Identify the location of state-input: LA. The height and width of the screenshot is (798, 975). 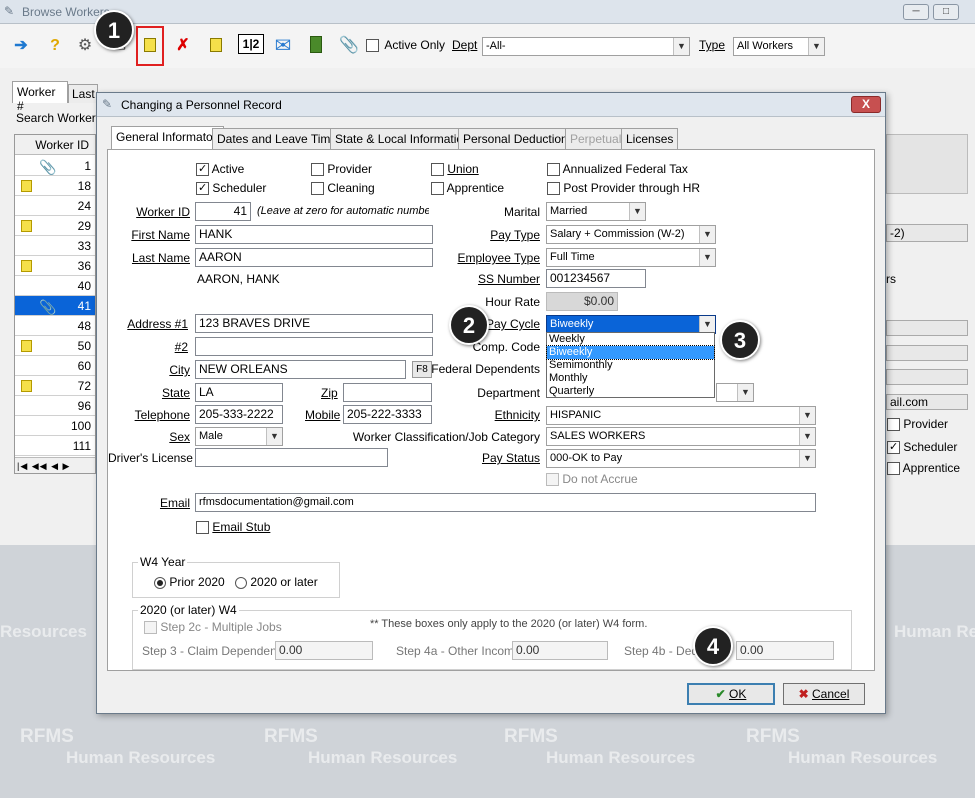
(239, 392).